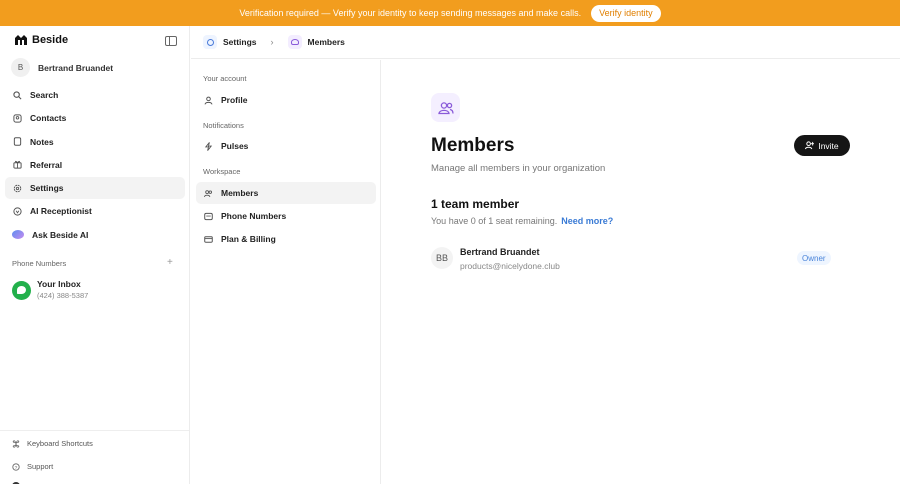 This screenshot has height=484, width=900. What do you see at coordinates (500, 252) in the screenshot?
I see `member-name: Bertrand Bruandet` at bounding box center [500, 252].